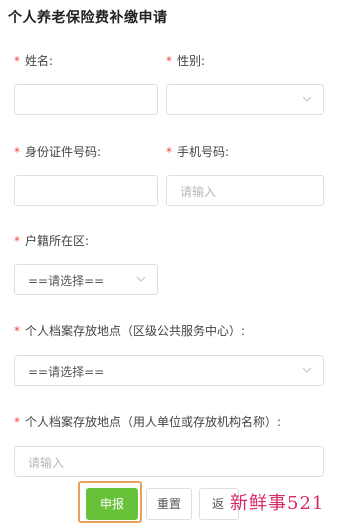  Describe the element at coordinates (186, 61) in the screenshot. I see `gender-label: * 性别:` at that location.